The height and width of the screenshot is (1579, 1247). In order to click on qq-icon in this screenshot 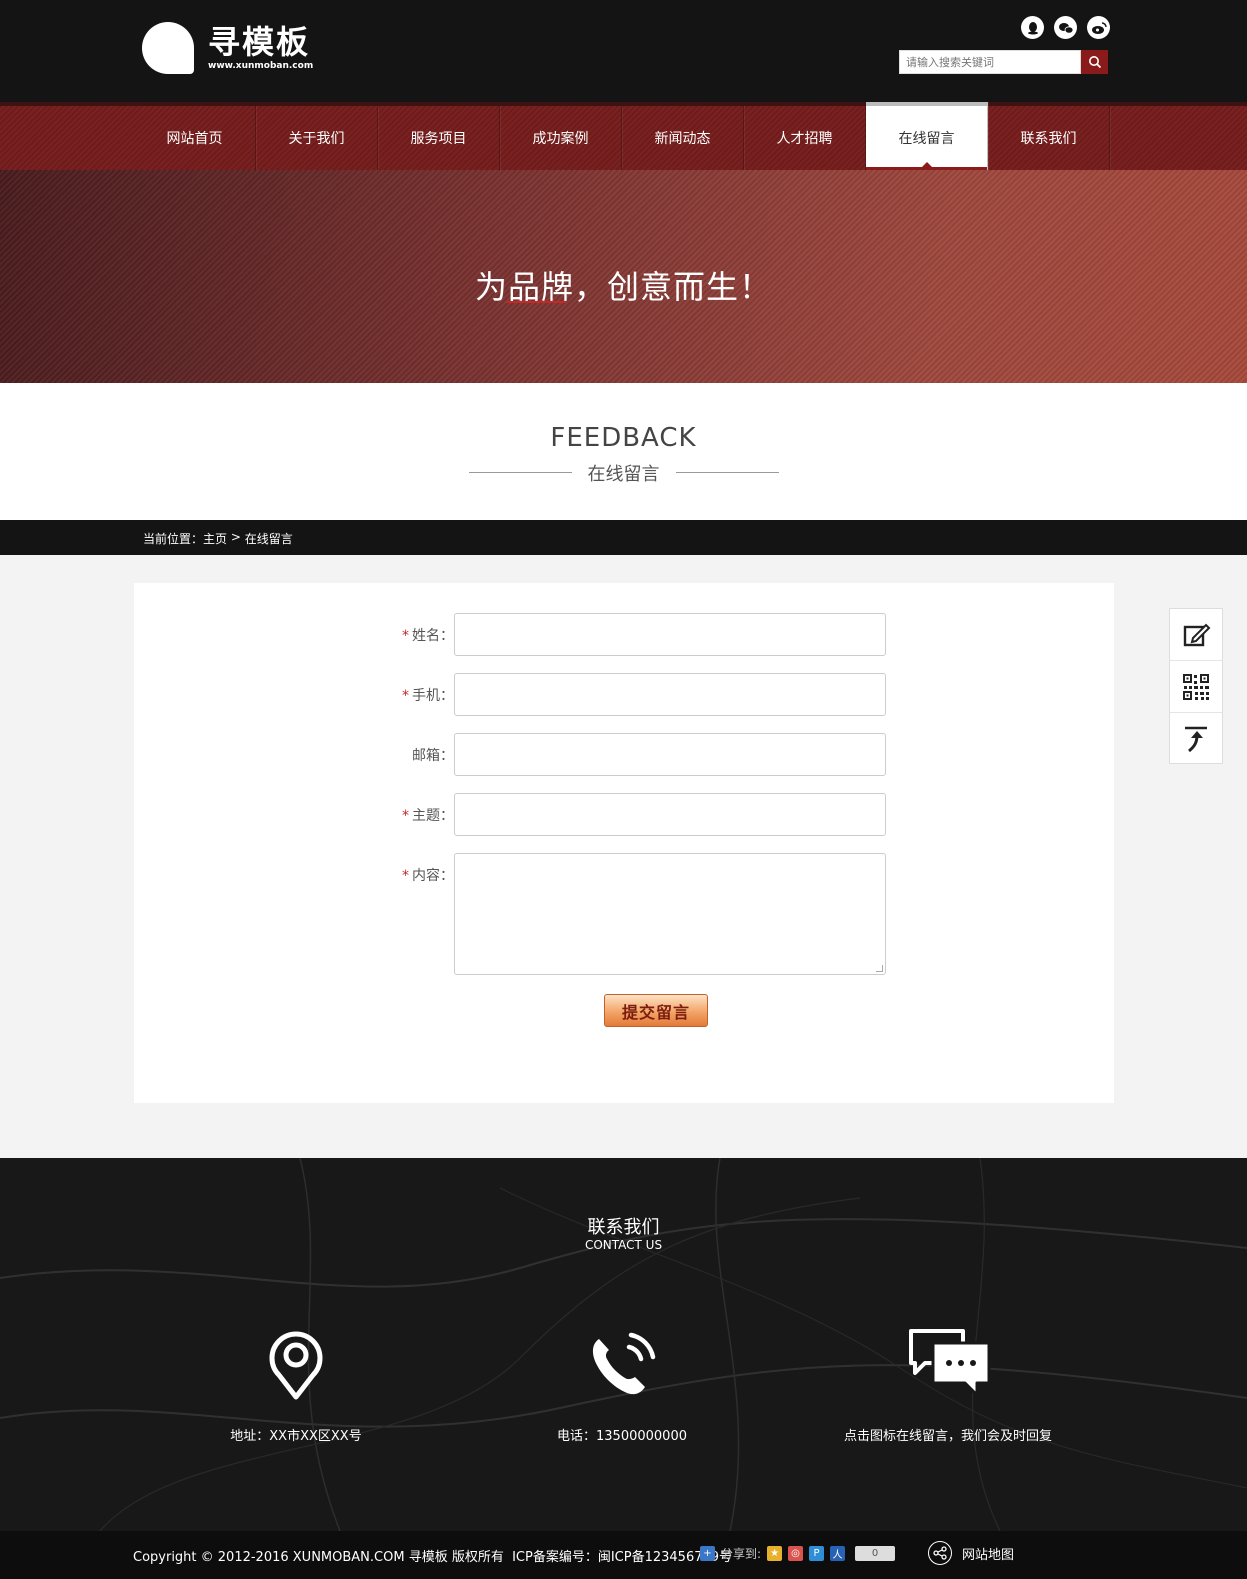, I will do `click(1032, 27)`.